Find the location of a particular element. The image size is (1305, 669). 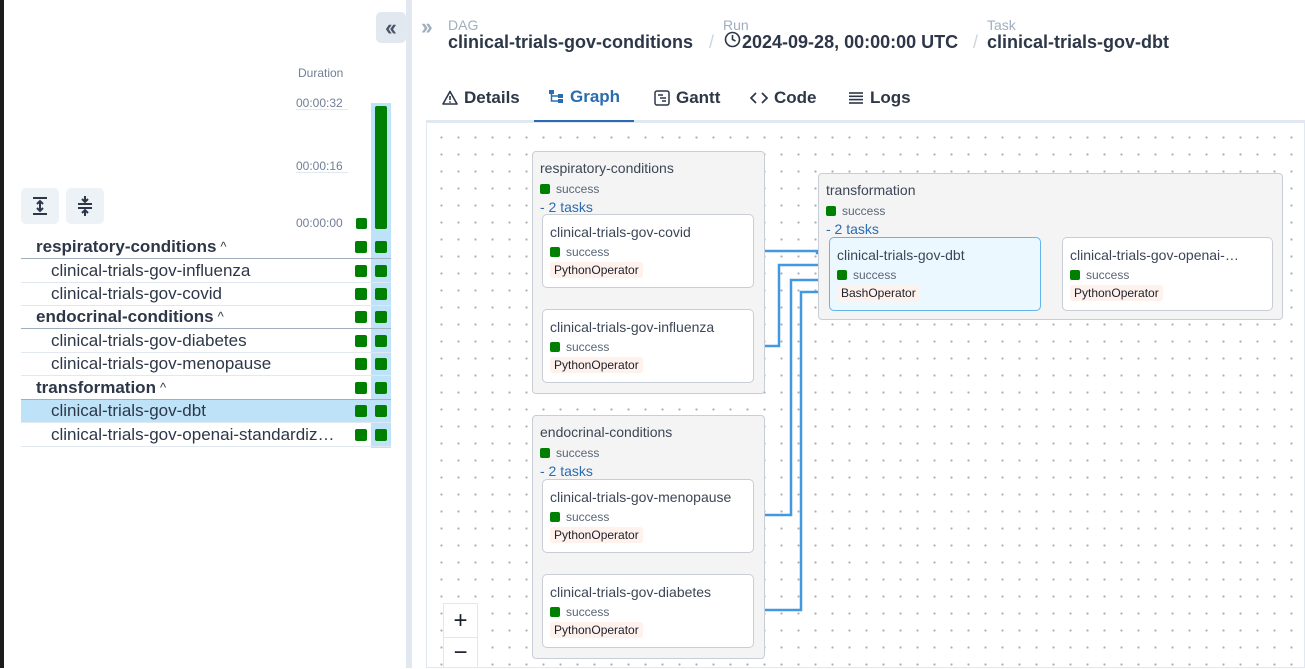

double-chevron-right-icon: ›› is located at coordinates (427, 27).